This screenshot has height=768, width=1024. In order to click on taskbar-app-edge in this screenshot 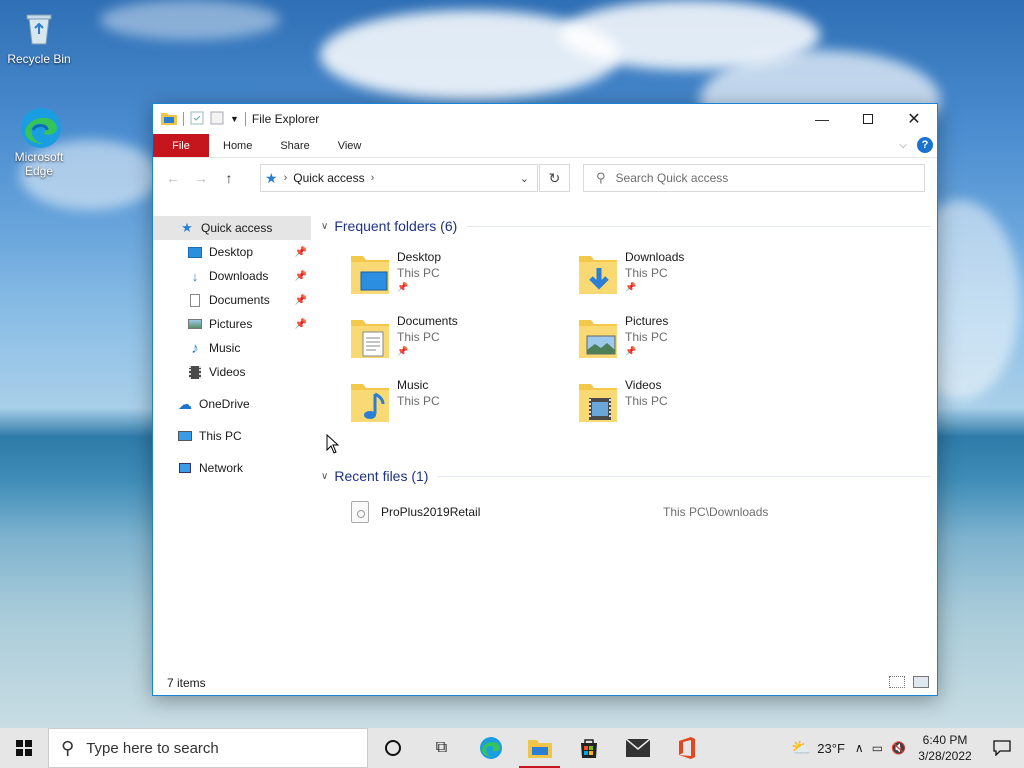, I will do `click(490, 748)`.